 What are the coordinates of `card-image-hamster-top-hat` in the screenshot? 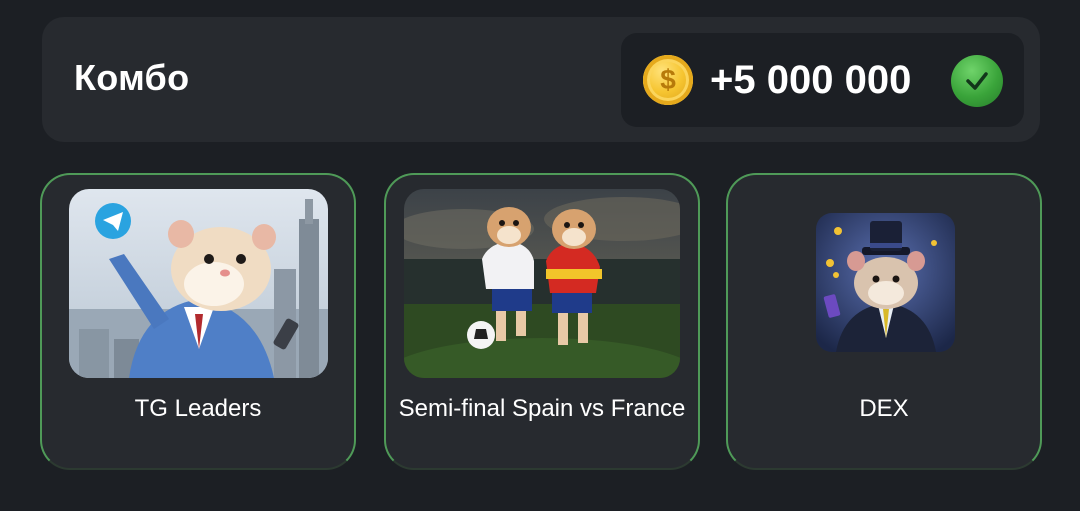 It's located at (885, 282).